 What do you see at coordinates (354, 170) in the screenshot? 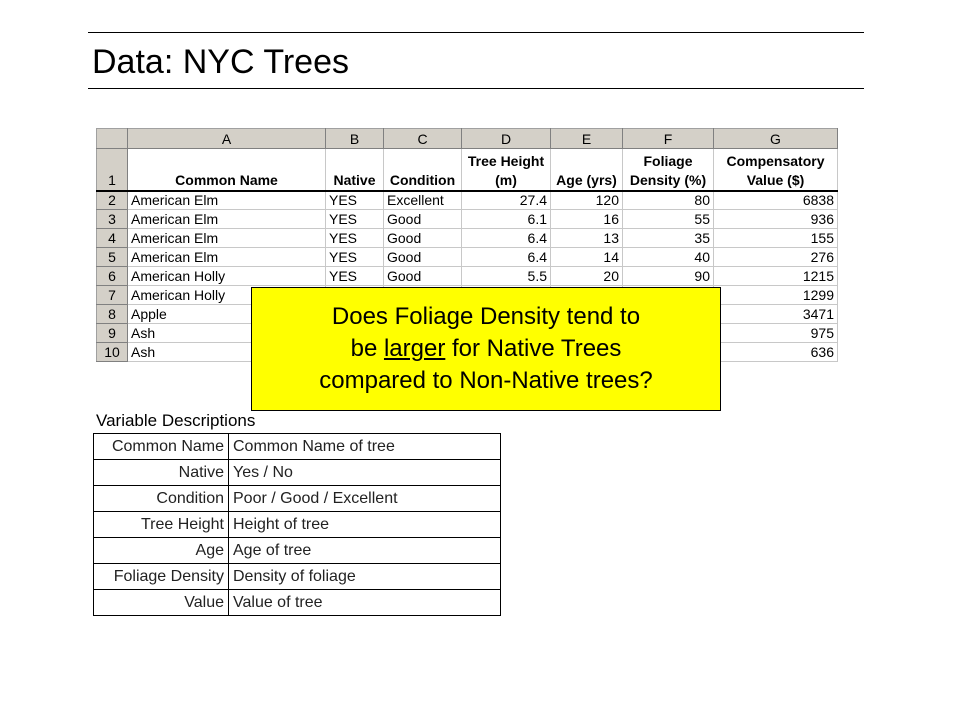
I see `header-native: Native` at bounding box center [354, 170].